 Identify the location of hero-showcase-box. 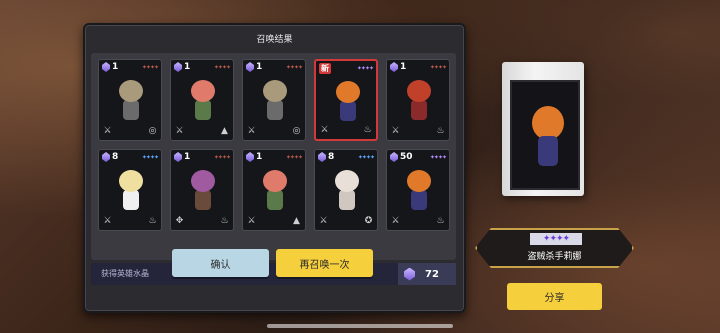
(543, 129).